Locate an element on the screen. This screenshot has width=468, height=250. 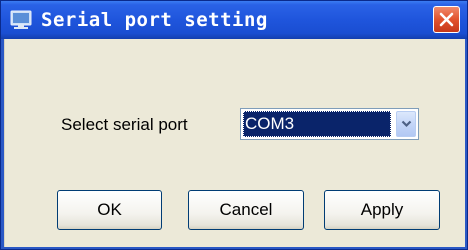
dropdown-button is located at coordinates (406, 124).